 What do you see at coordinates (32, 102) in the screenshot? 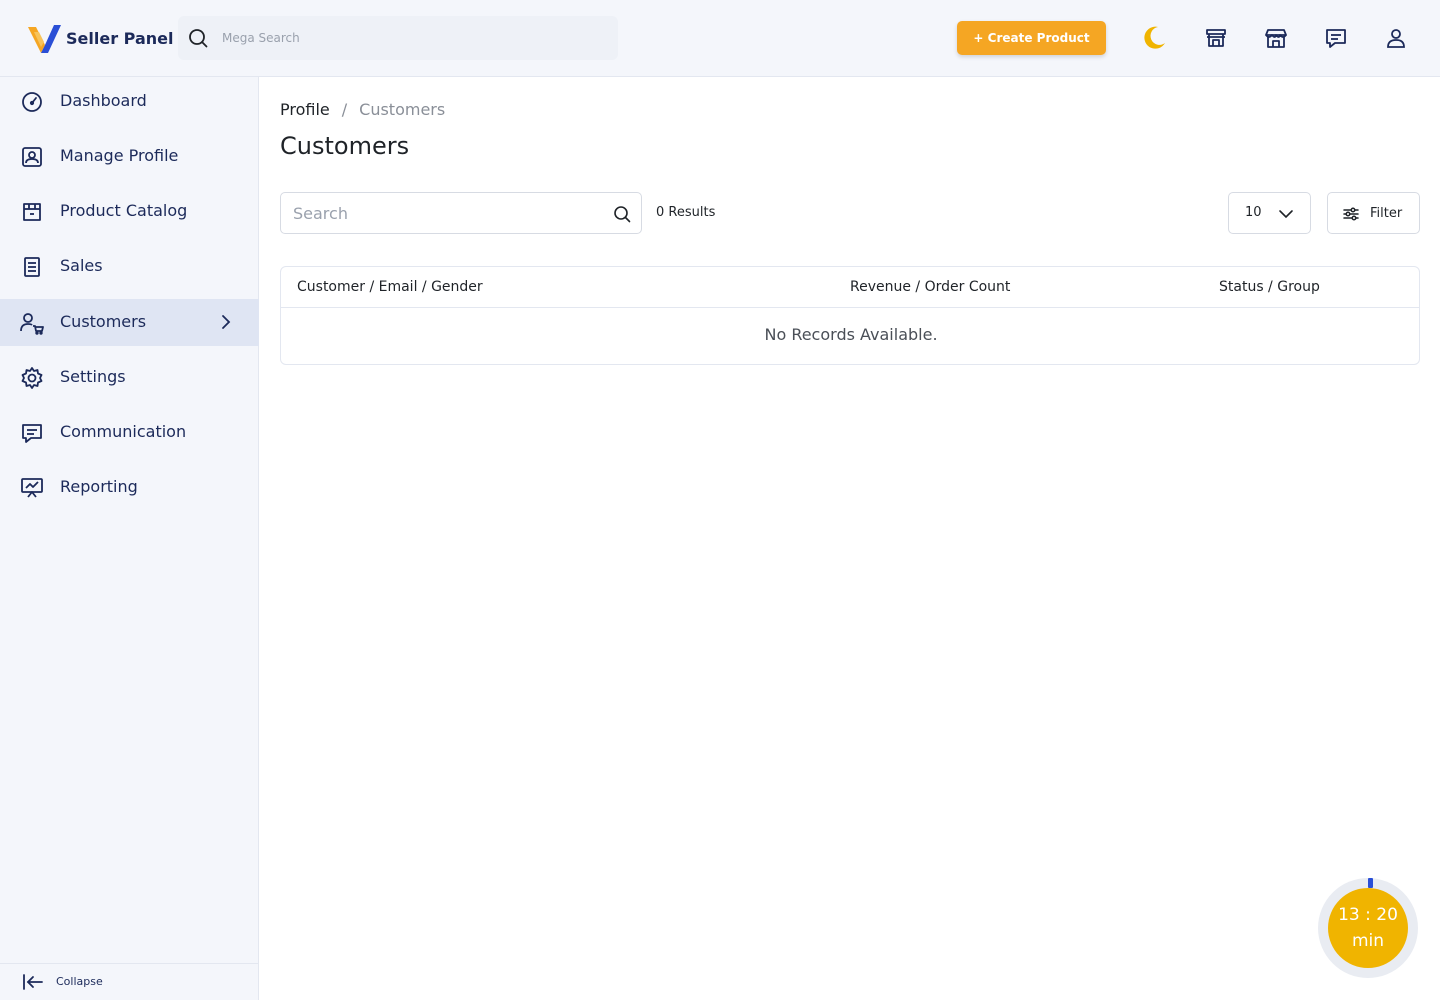
I see `gauge-icon` at bounding box center [32, 102].